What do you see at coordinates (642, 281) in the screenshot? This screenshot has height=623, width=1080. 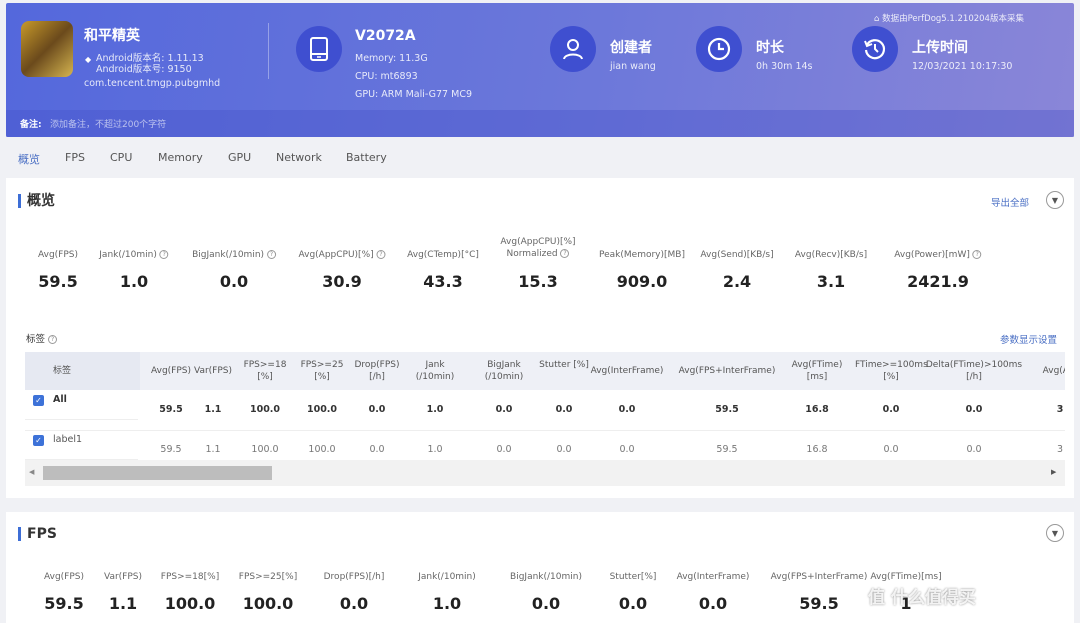 I see `metric-value: 909.0` at bounding box center [642, 281].